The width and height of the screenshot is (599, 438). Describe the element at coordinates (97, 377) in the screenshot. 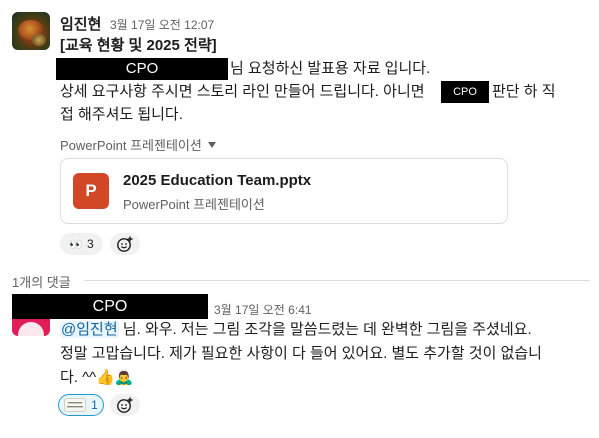

I see `reply-line: 다. ^^👍🙇‍♂️` at that location.